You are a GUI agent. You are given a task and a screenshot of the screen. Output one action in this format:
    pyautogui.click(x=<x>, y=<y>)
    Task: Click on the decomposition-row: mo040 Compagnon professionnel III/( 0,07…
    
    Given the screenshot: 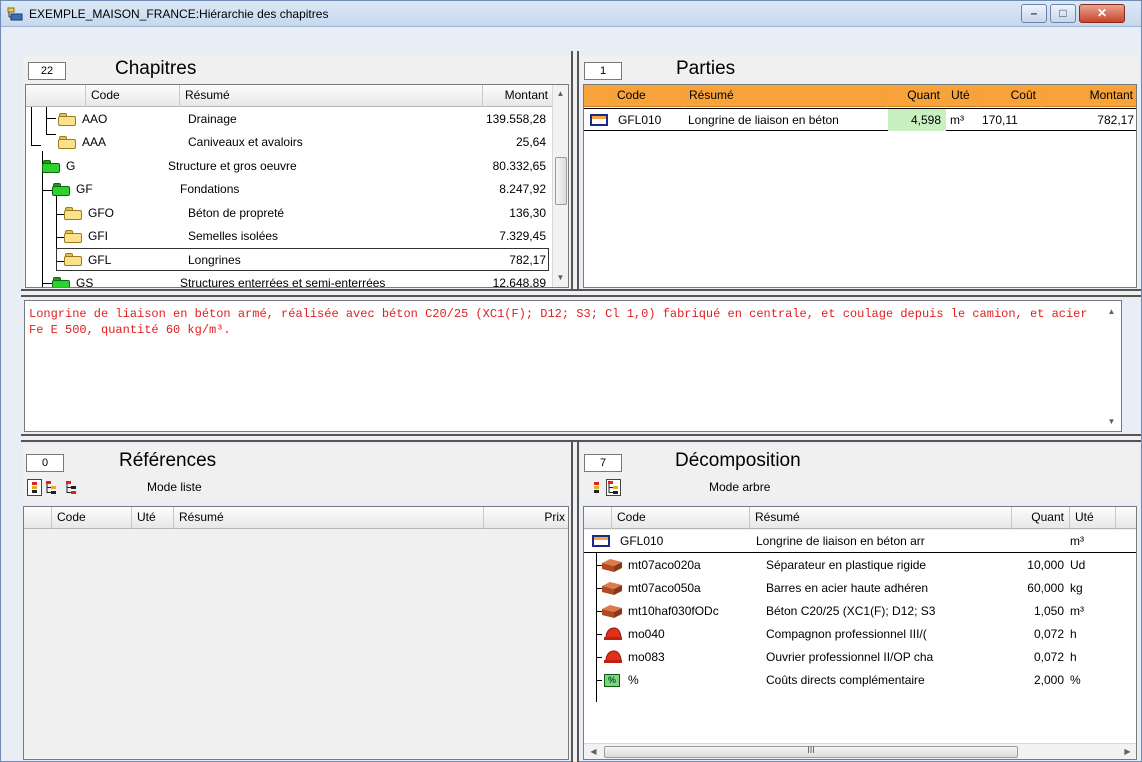 What is the action you would take?
    pyautogui.click(x=860, y=634)
    